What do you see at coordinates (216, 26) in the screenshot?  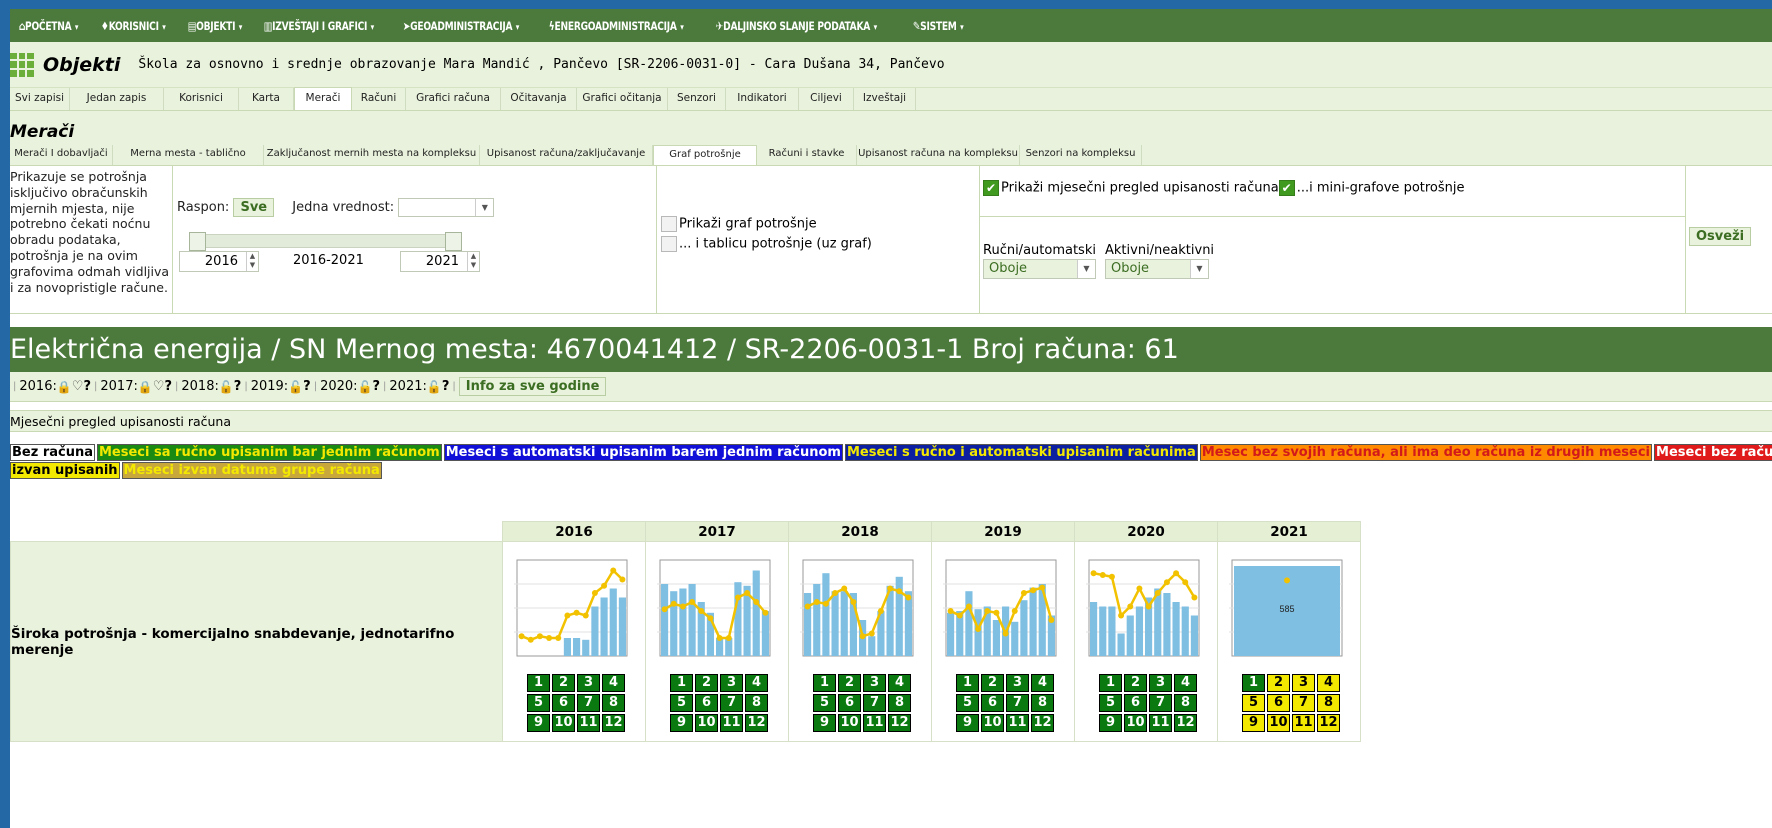 I see `menu-item: ▤OBJEKTI ▾` at bounding box center [216, 26].